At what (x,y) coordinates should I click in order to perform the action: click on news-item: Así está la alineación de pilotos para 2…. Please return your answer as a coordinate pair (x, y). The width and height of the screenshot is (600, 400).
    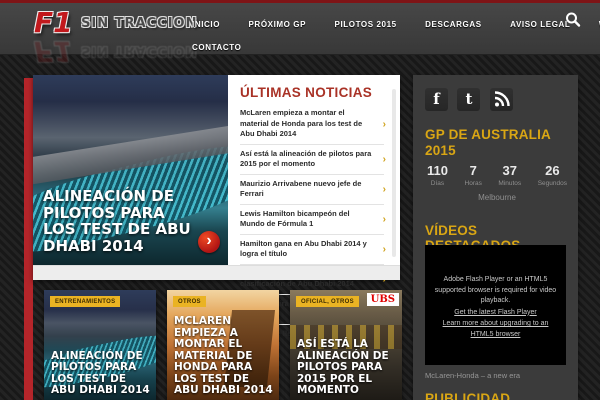
    Looking at the image, I should click on (313, 160).